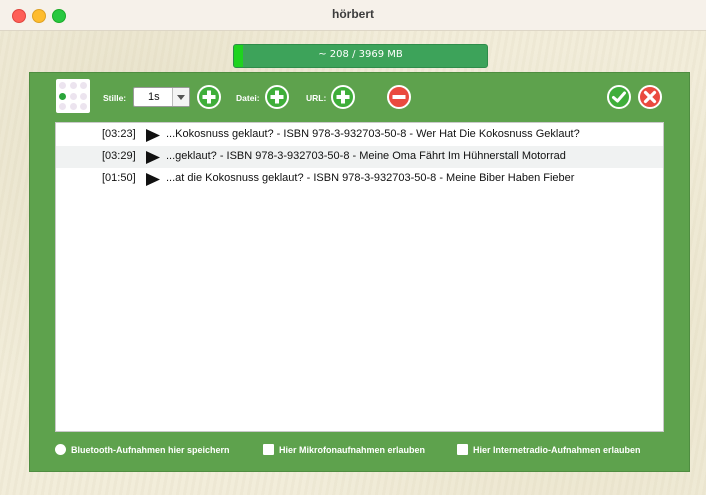  I want to click on chevron-down-icon, so click(180, 97).